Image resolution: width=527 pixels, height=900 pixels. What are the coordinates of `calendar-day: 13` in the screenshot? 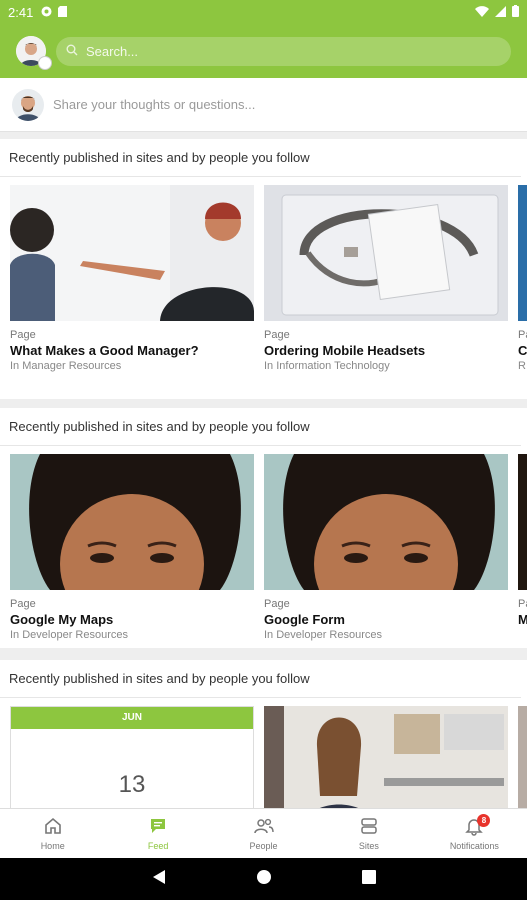 It's located at (132, 784).